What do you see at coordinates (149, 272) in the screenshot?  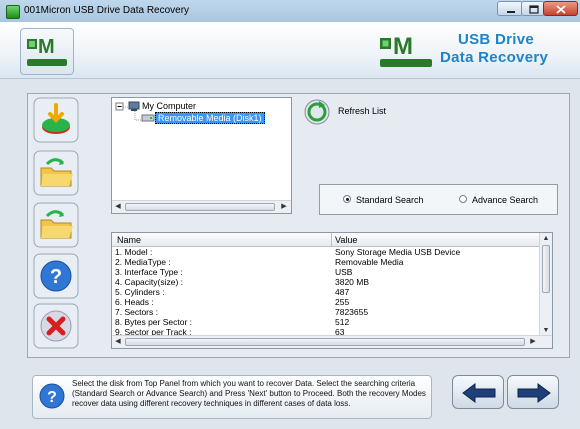 I see `cell-name: 3. Interface Type :` at bounding box center [149, 272].